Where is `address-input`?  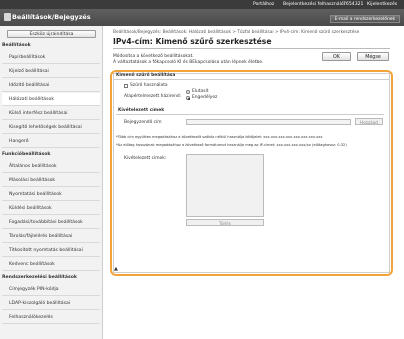 address-input is located at coordinates (268, 122).